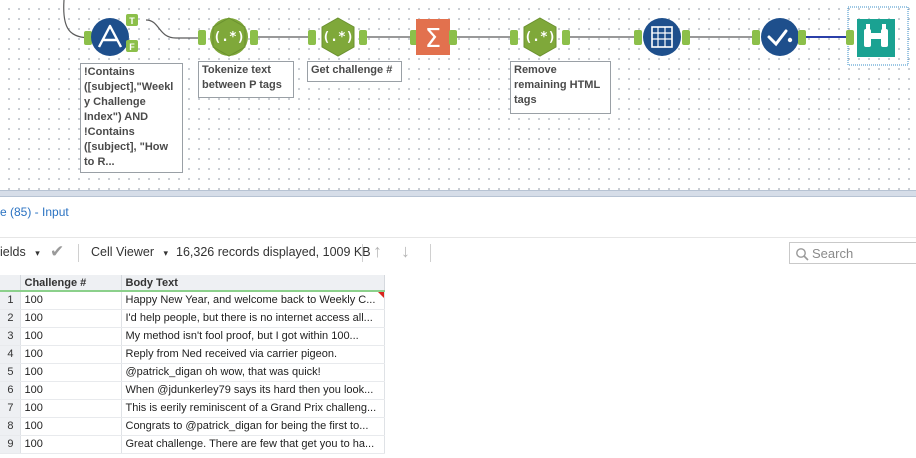 The width and height of the screenshot is (916, 458). What do you see at coordinates (34, 212) in the screenshot?
I see `results-title: e (85) - Input` at bounding box center [34, 212].